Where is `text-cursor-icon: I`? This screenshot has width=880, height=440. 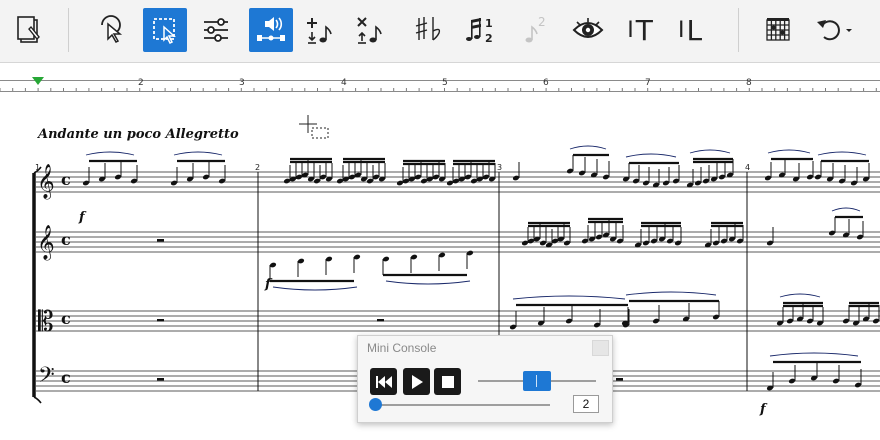
text-cursor-icon: I is located at coordinates (630, 30).